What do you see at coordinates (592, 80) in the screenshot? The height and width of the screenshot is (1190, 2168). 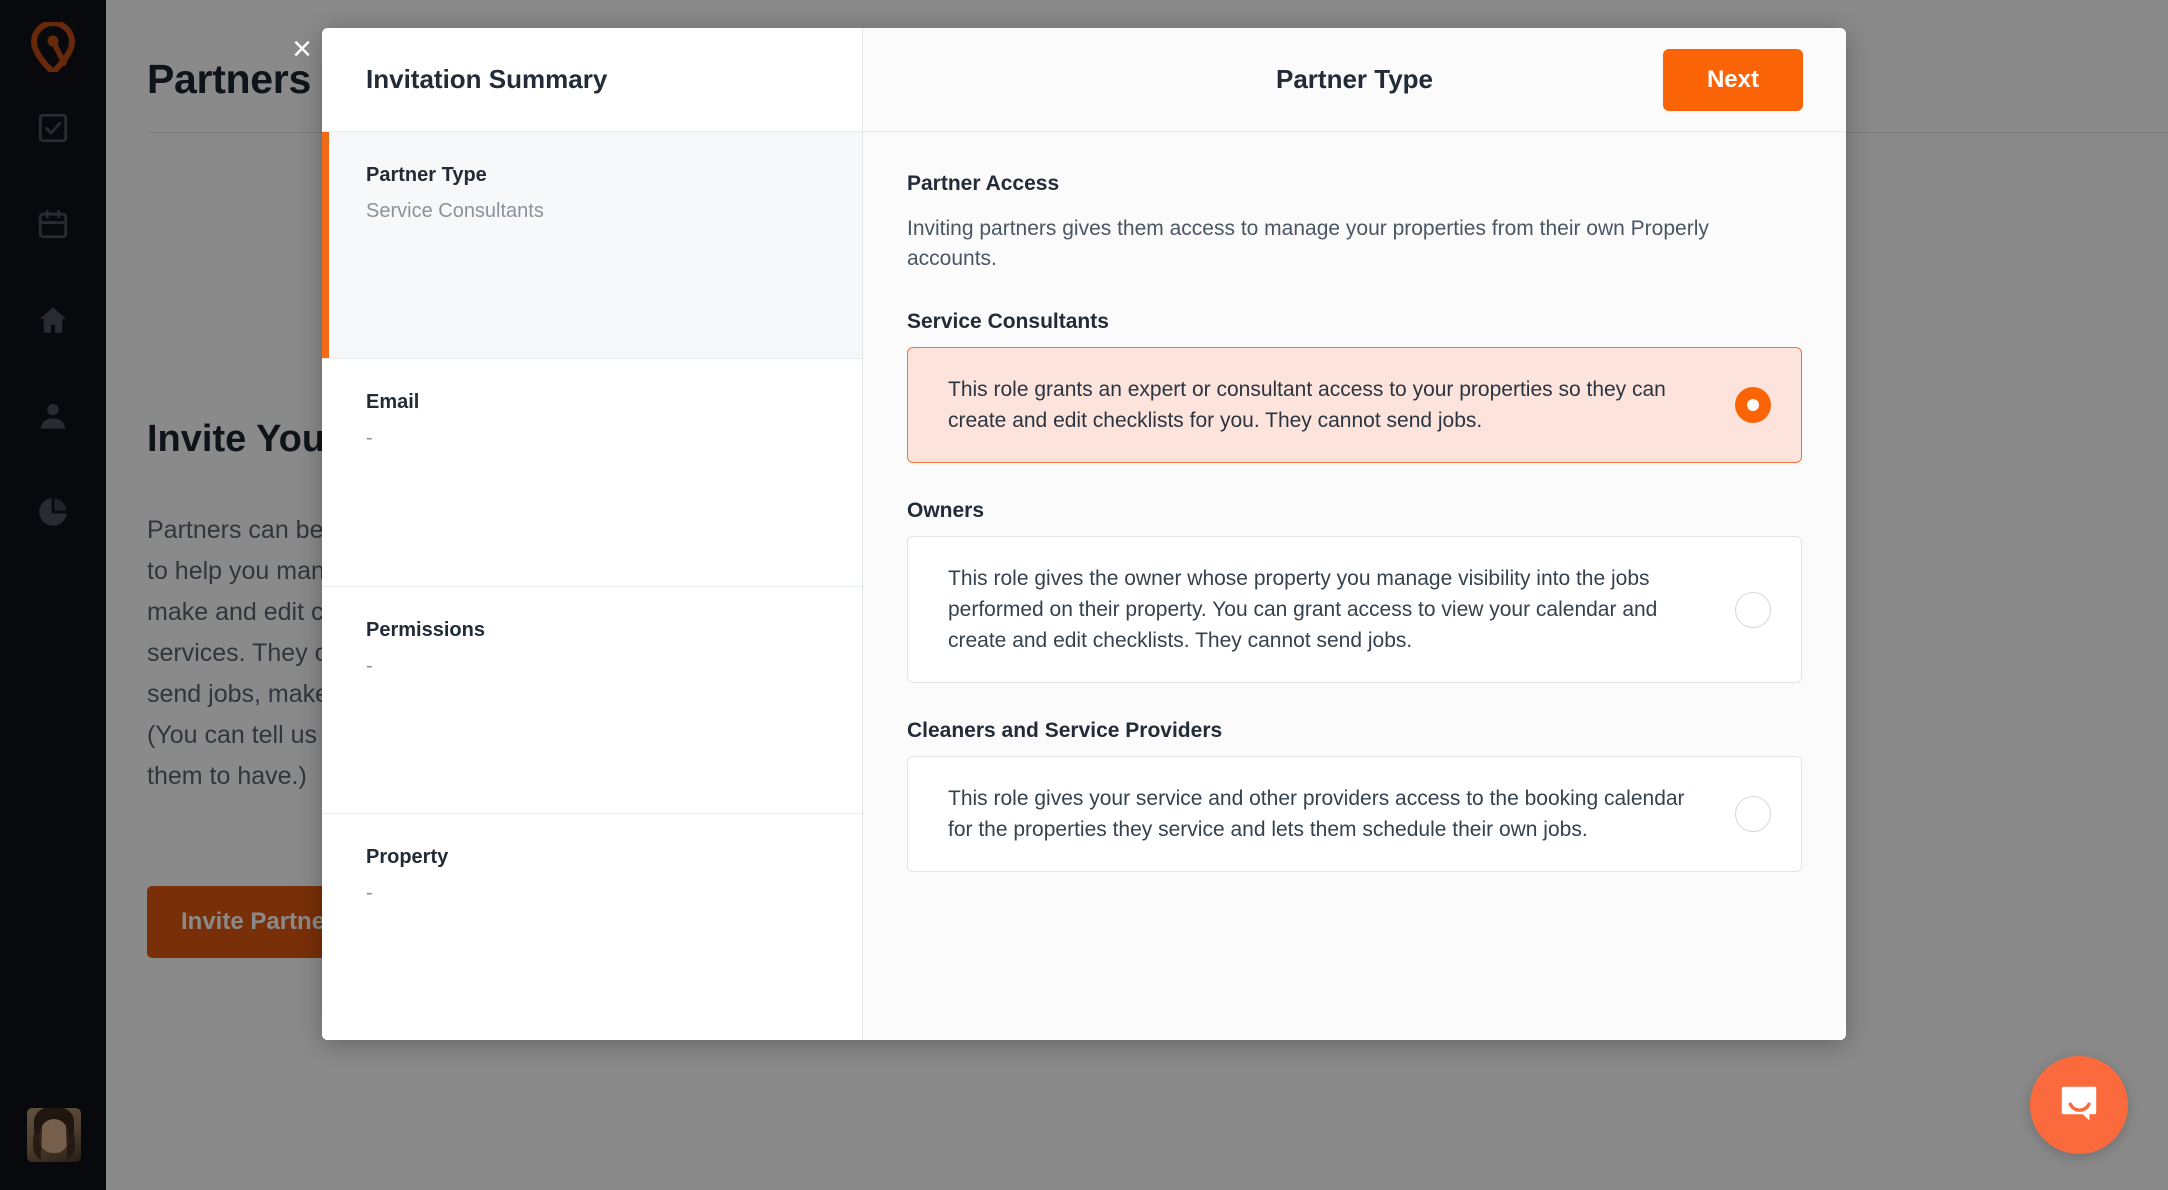 I see `invitation-summary-heading: Invitation Summary` at bounding box center [592, 80].